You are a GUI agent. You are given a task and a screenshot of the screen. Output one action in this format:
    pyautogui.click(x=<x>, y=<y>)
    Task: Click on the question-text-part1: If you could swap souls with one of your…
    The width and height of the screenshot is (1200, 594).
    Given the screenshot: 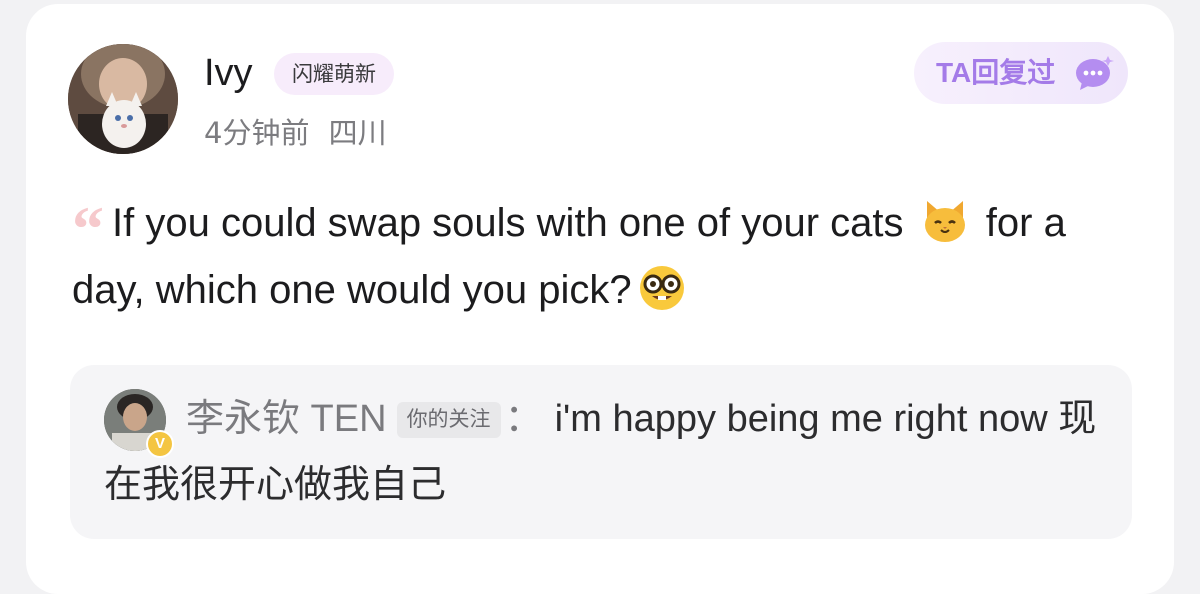 What is the action you would take?
    pyautogui.click(x=508, y=223)
    